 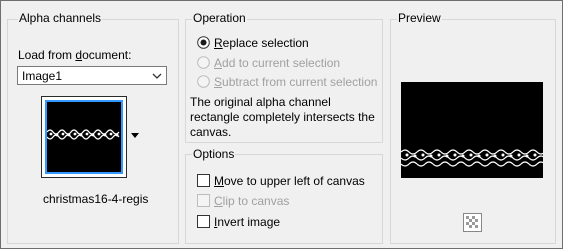 I want to click on add-to-selection-label: Add to current selection, so click(x=277, y=63).